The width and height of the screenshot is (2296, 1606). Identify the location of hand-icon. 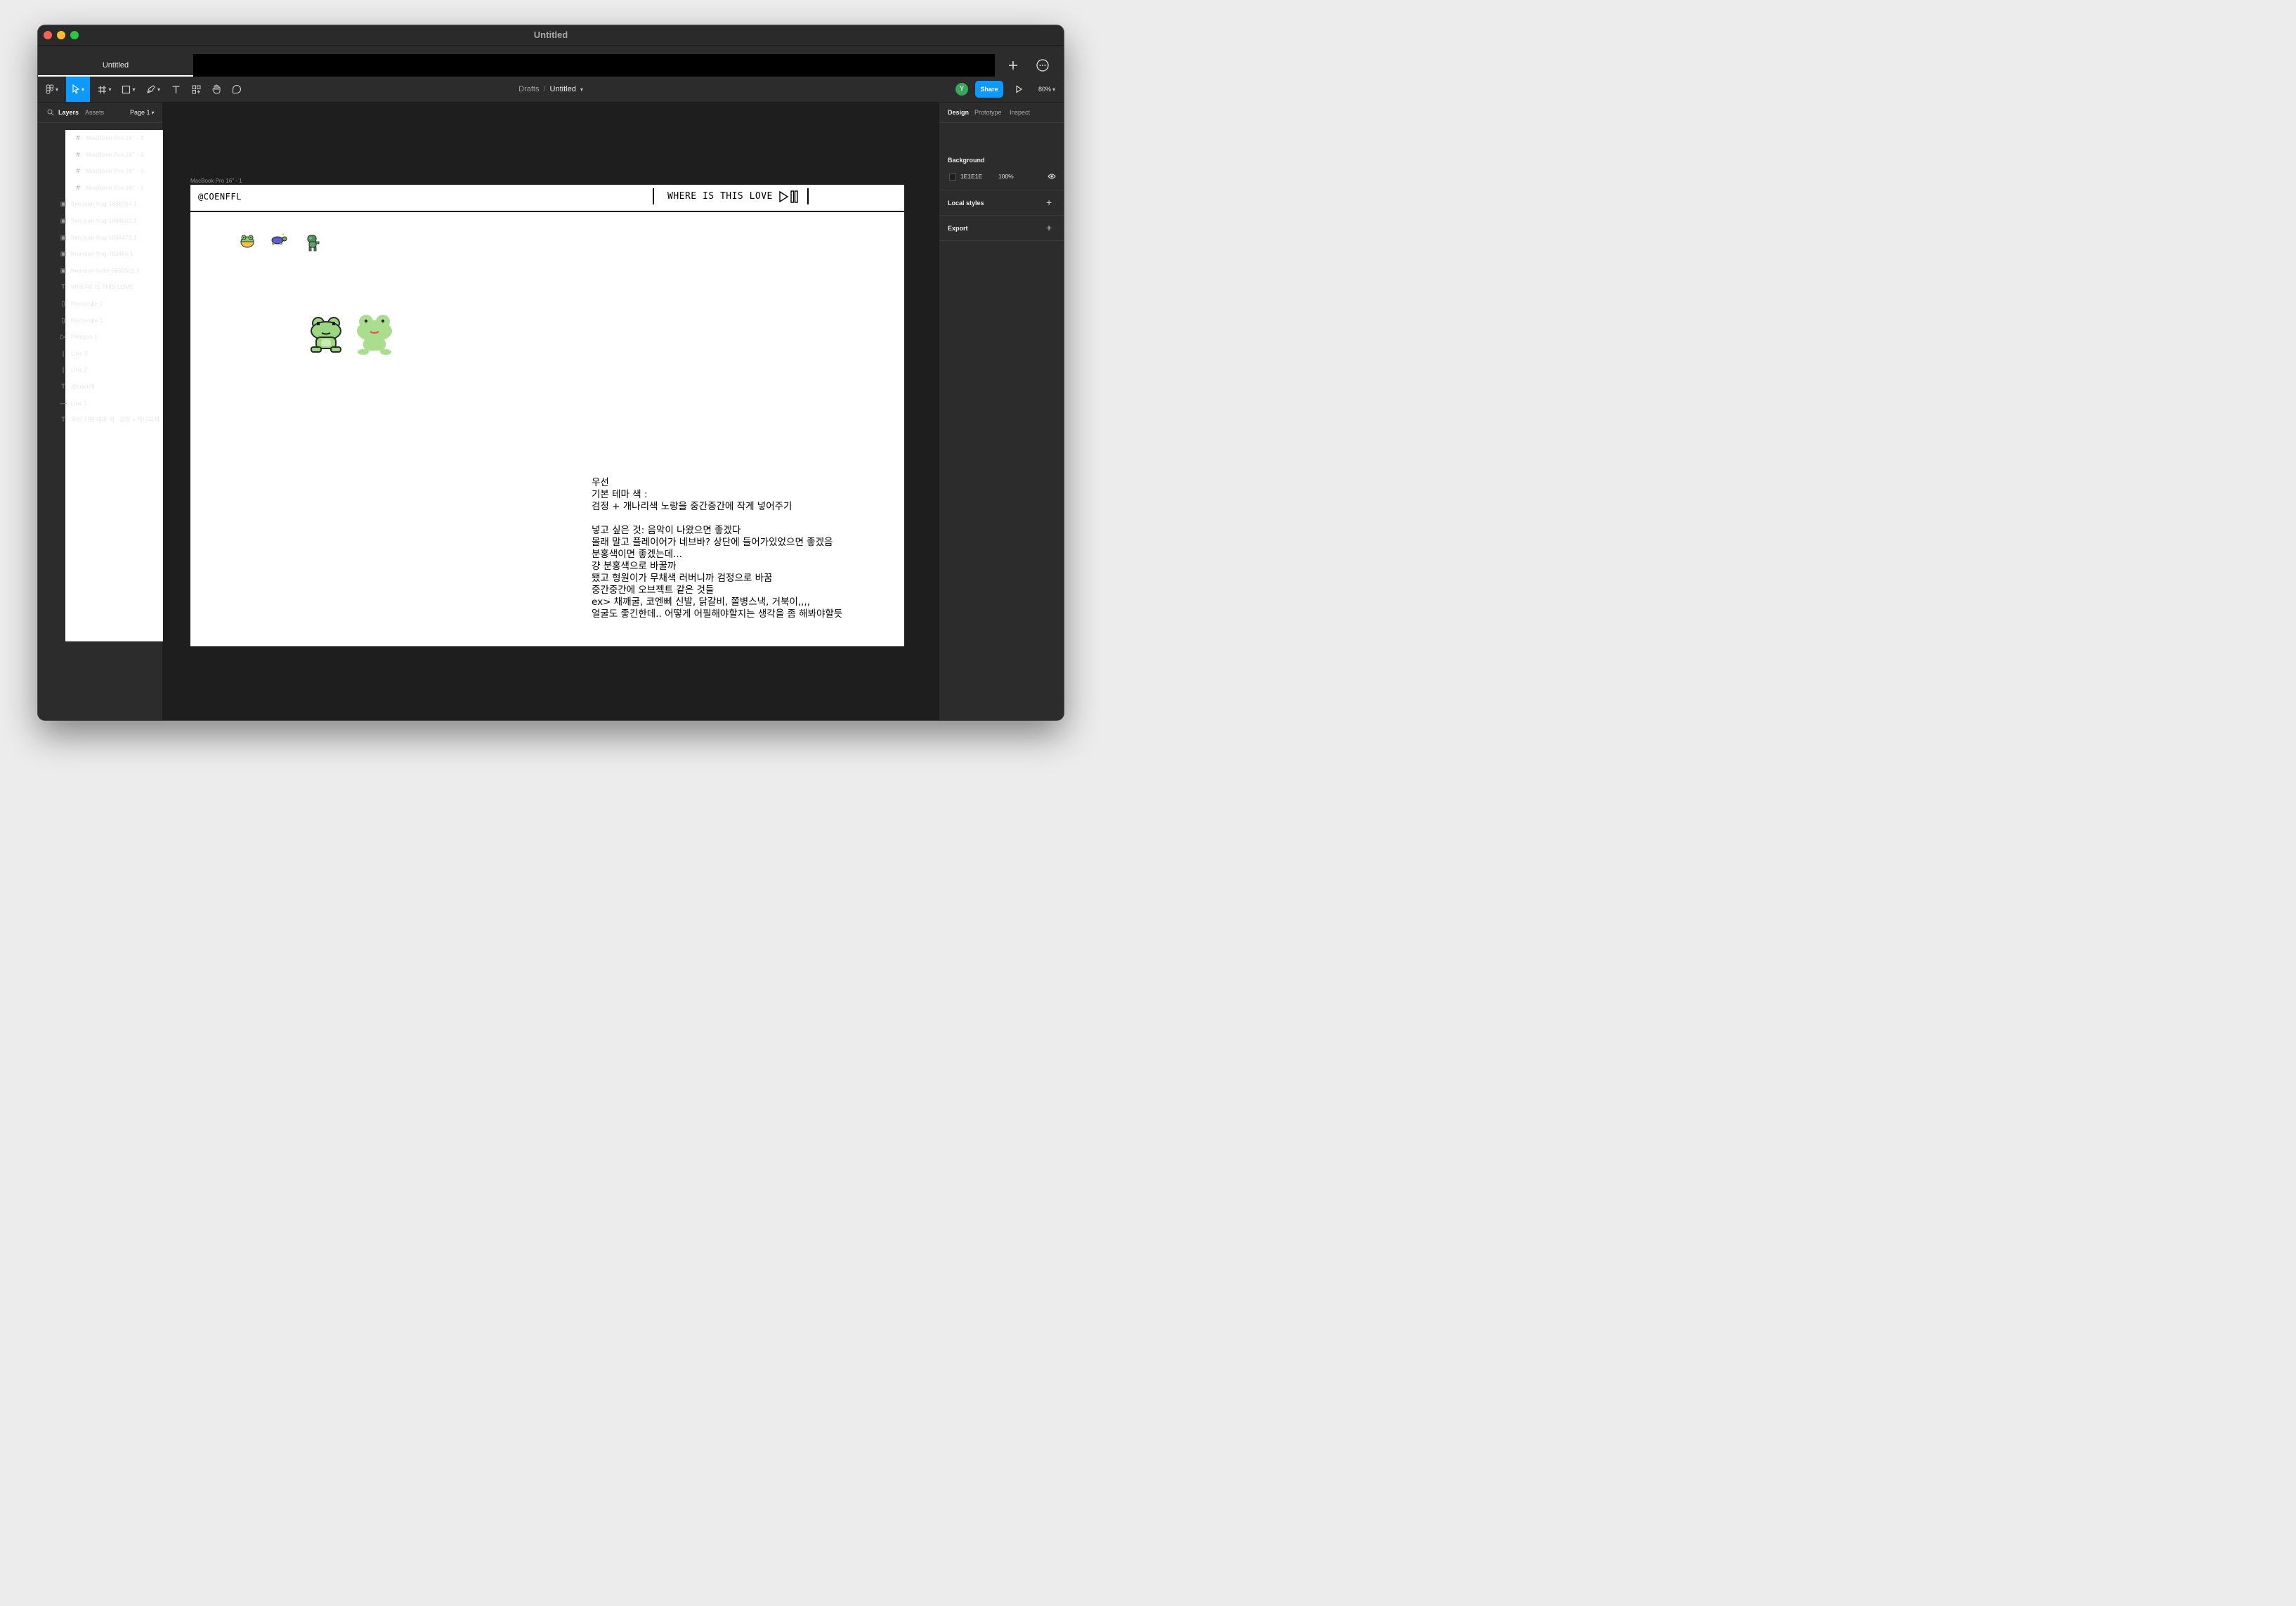
(216, 89).